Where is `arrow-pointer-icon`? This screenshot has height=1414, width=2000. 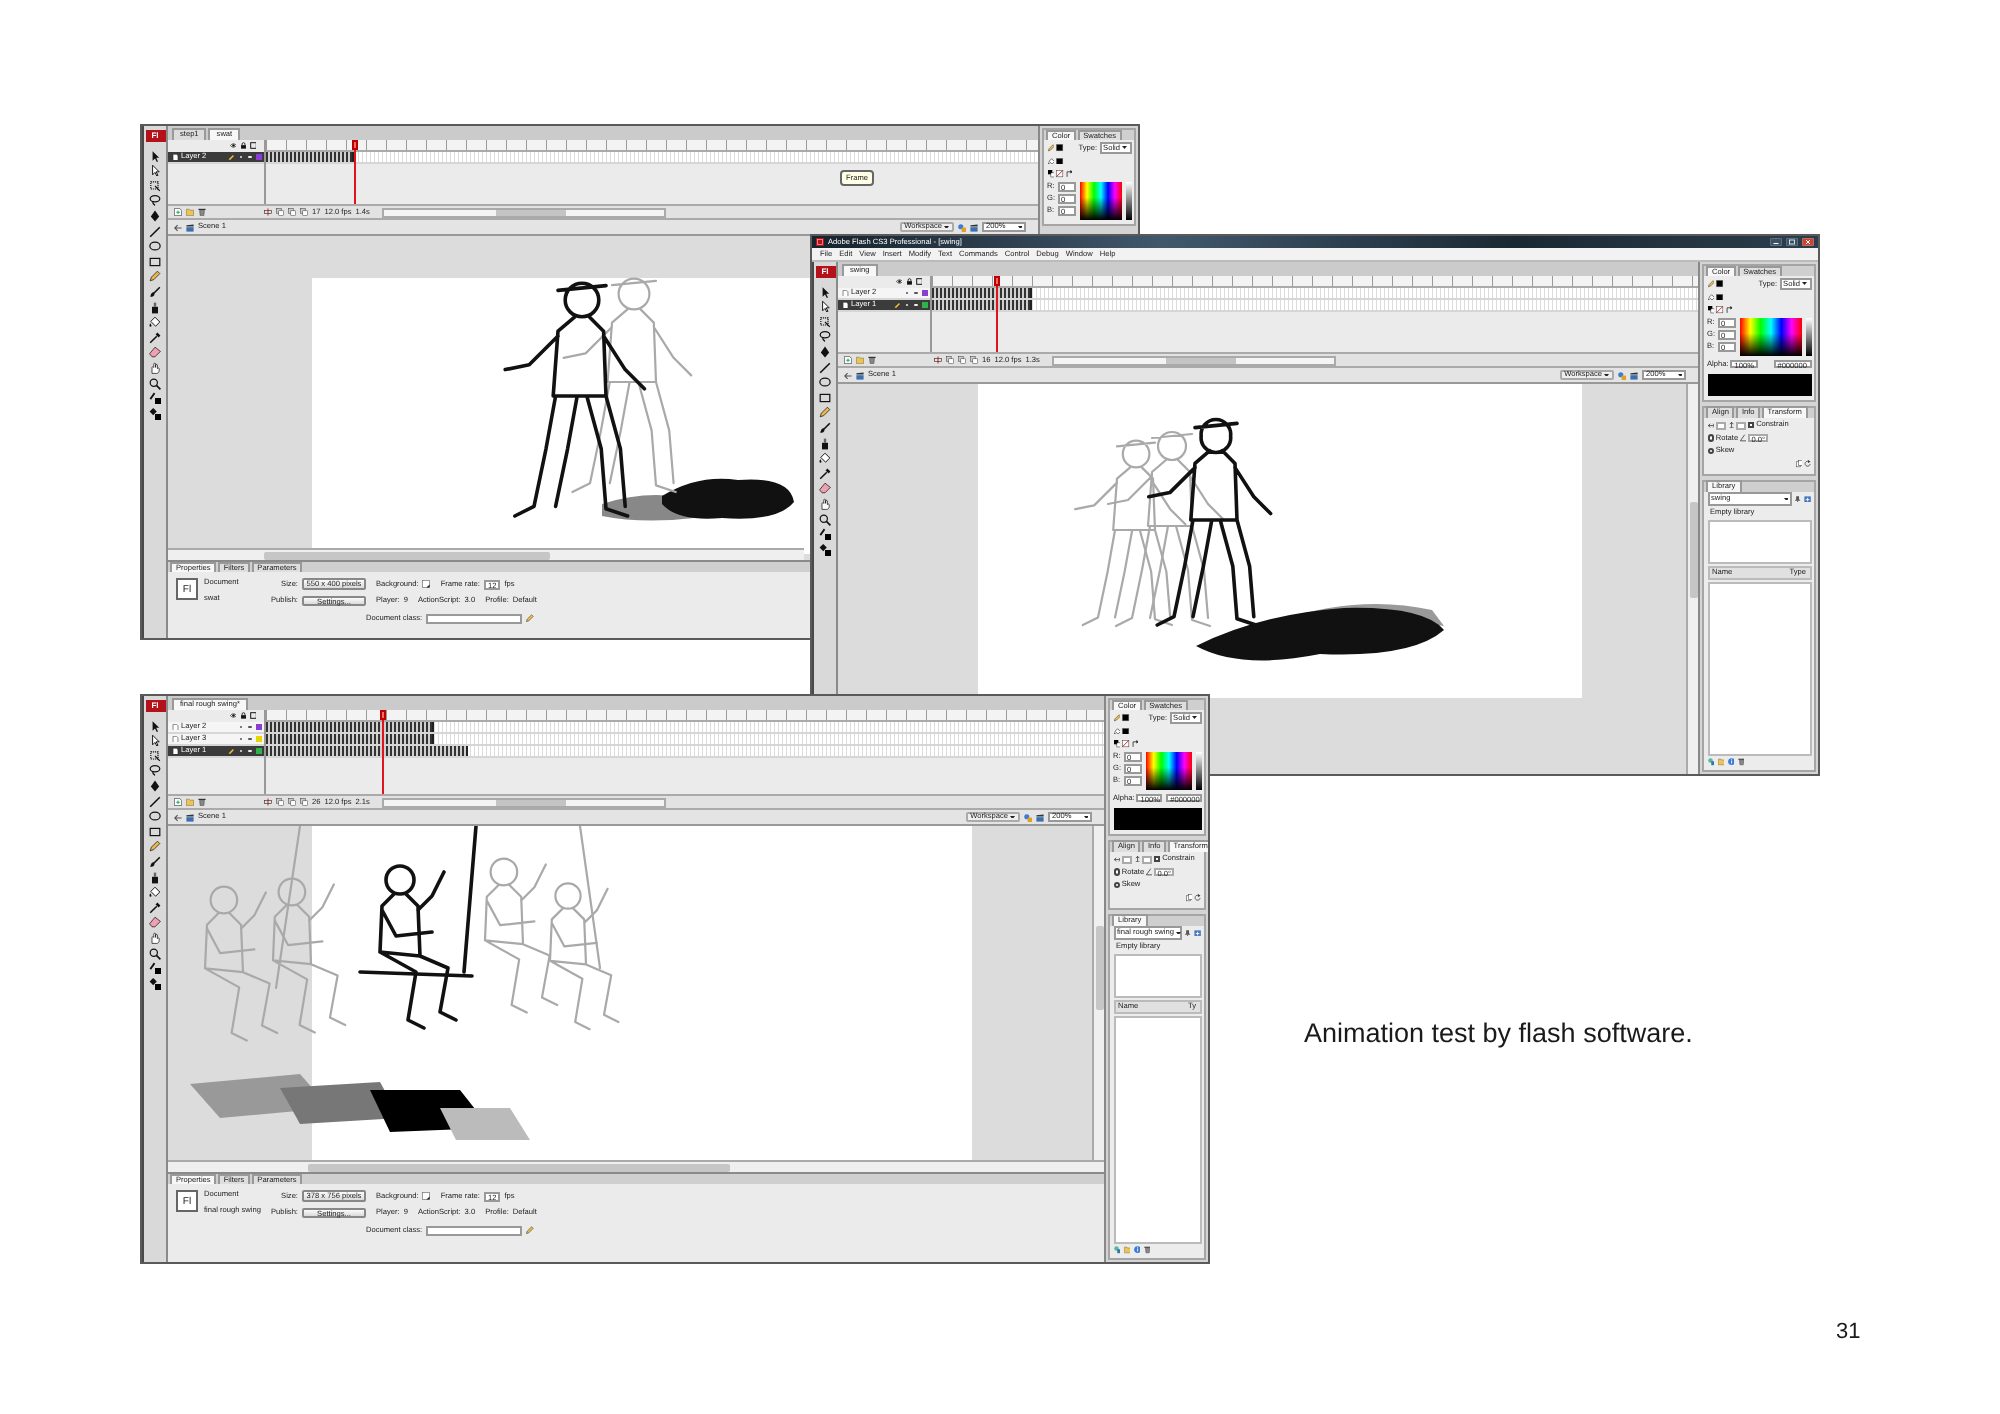
arrow-pointer-icon is located at coordinates (155, 155).